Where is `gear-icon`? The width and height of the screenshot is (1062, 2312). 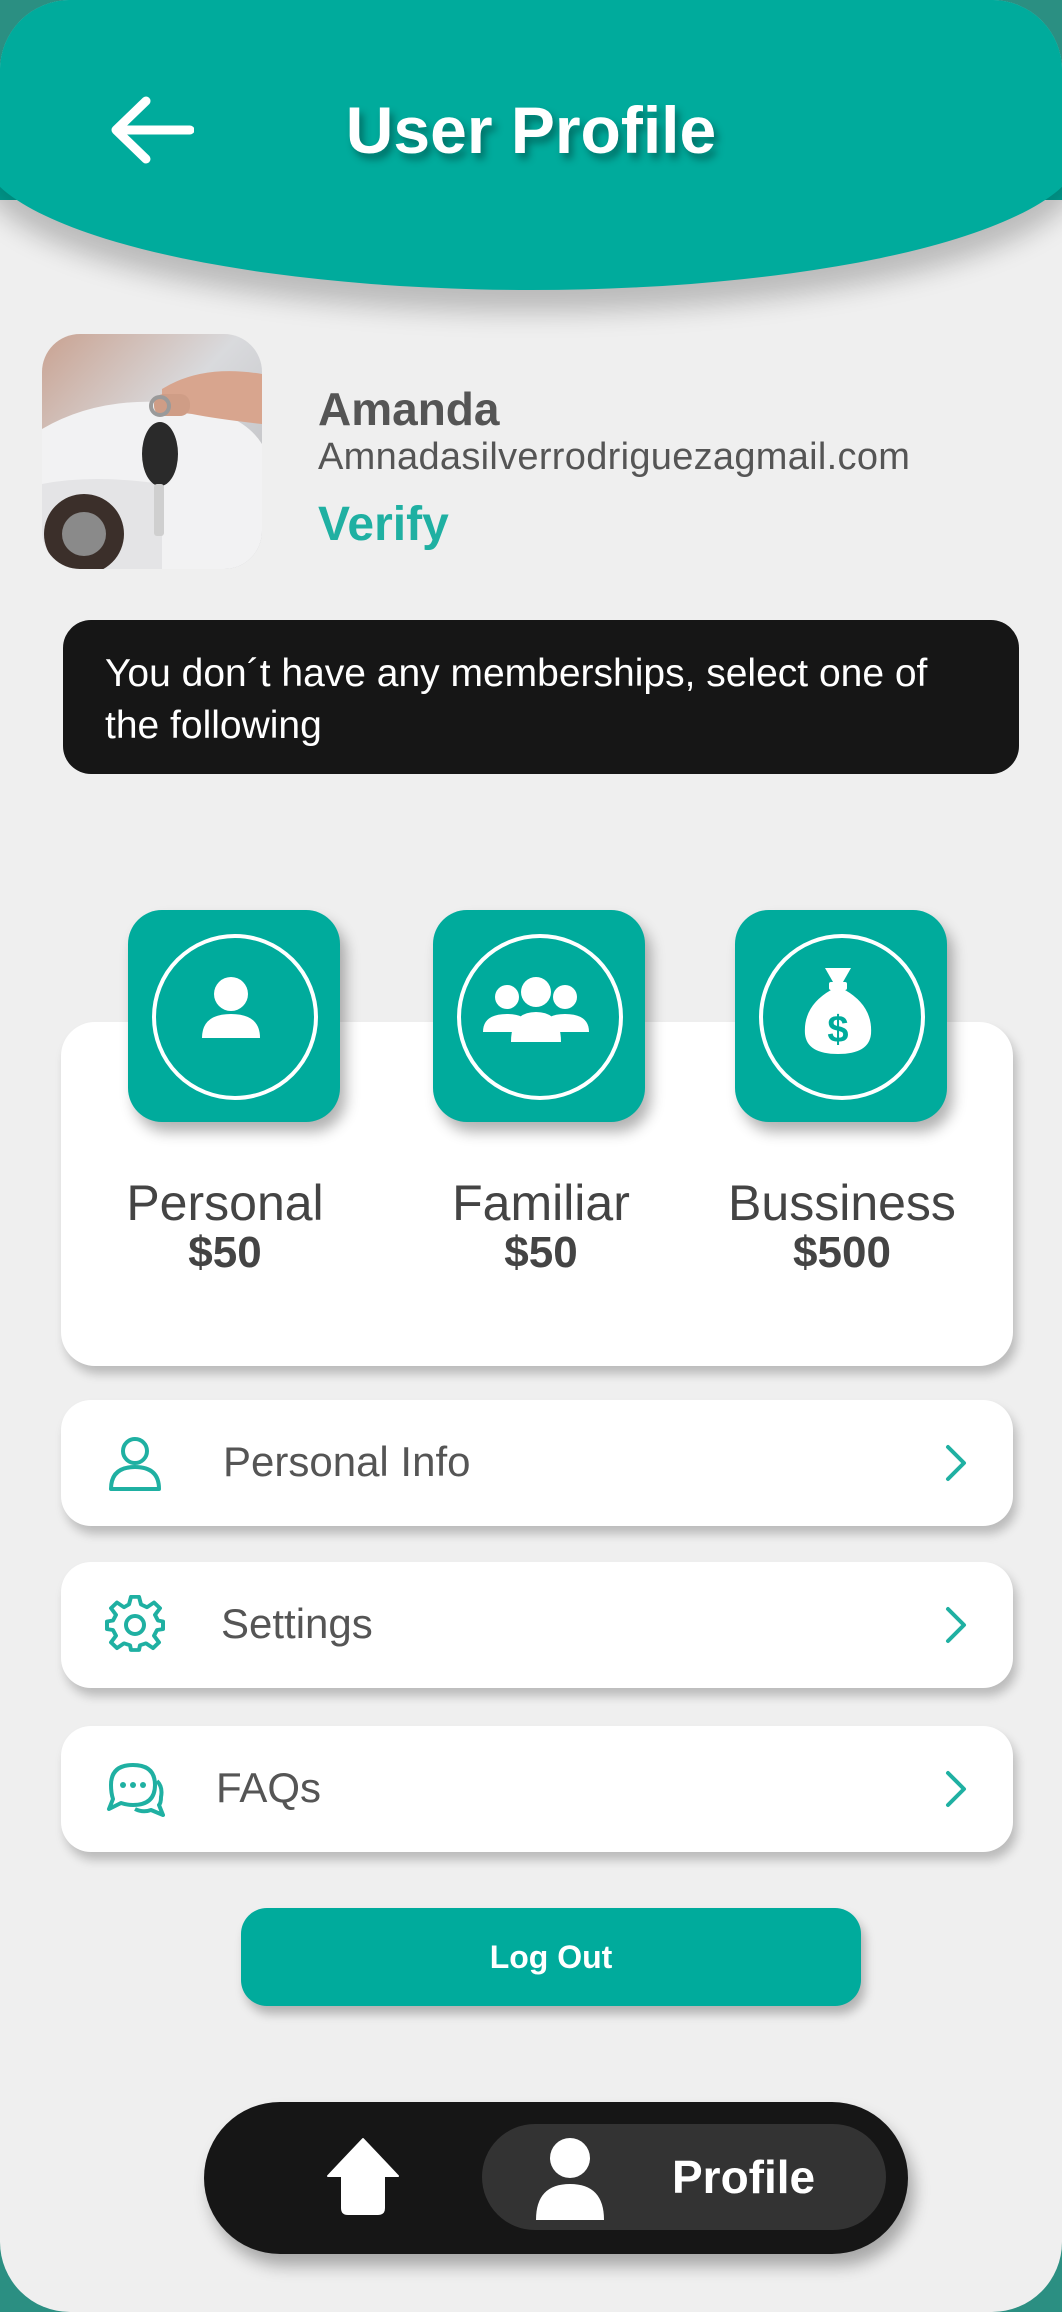
gear-icon is located at coordinates (135, 1623).